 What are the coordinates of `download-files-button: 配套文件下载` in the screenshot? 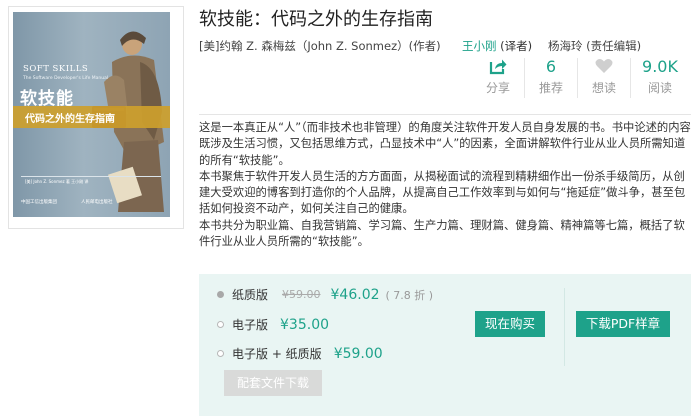 It's located at (273, 383).